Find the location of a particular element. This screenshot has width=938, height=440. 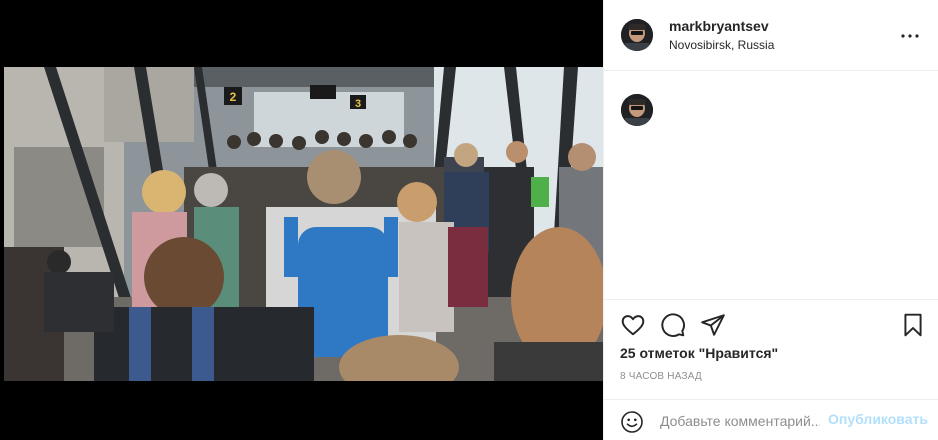

comment-input is located at coordinates (740, 421).